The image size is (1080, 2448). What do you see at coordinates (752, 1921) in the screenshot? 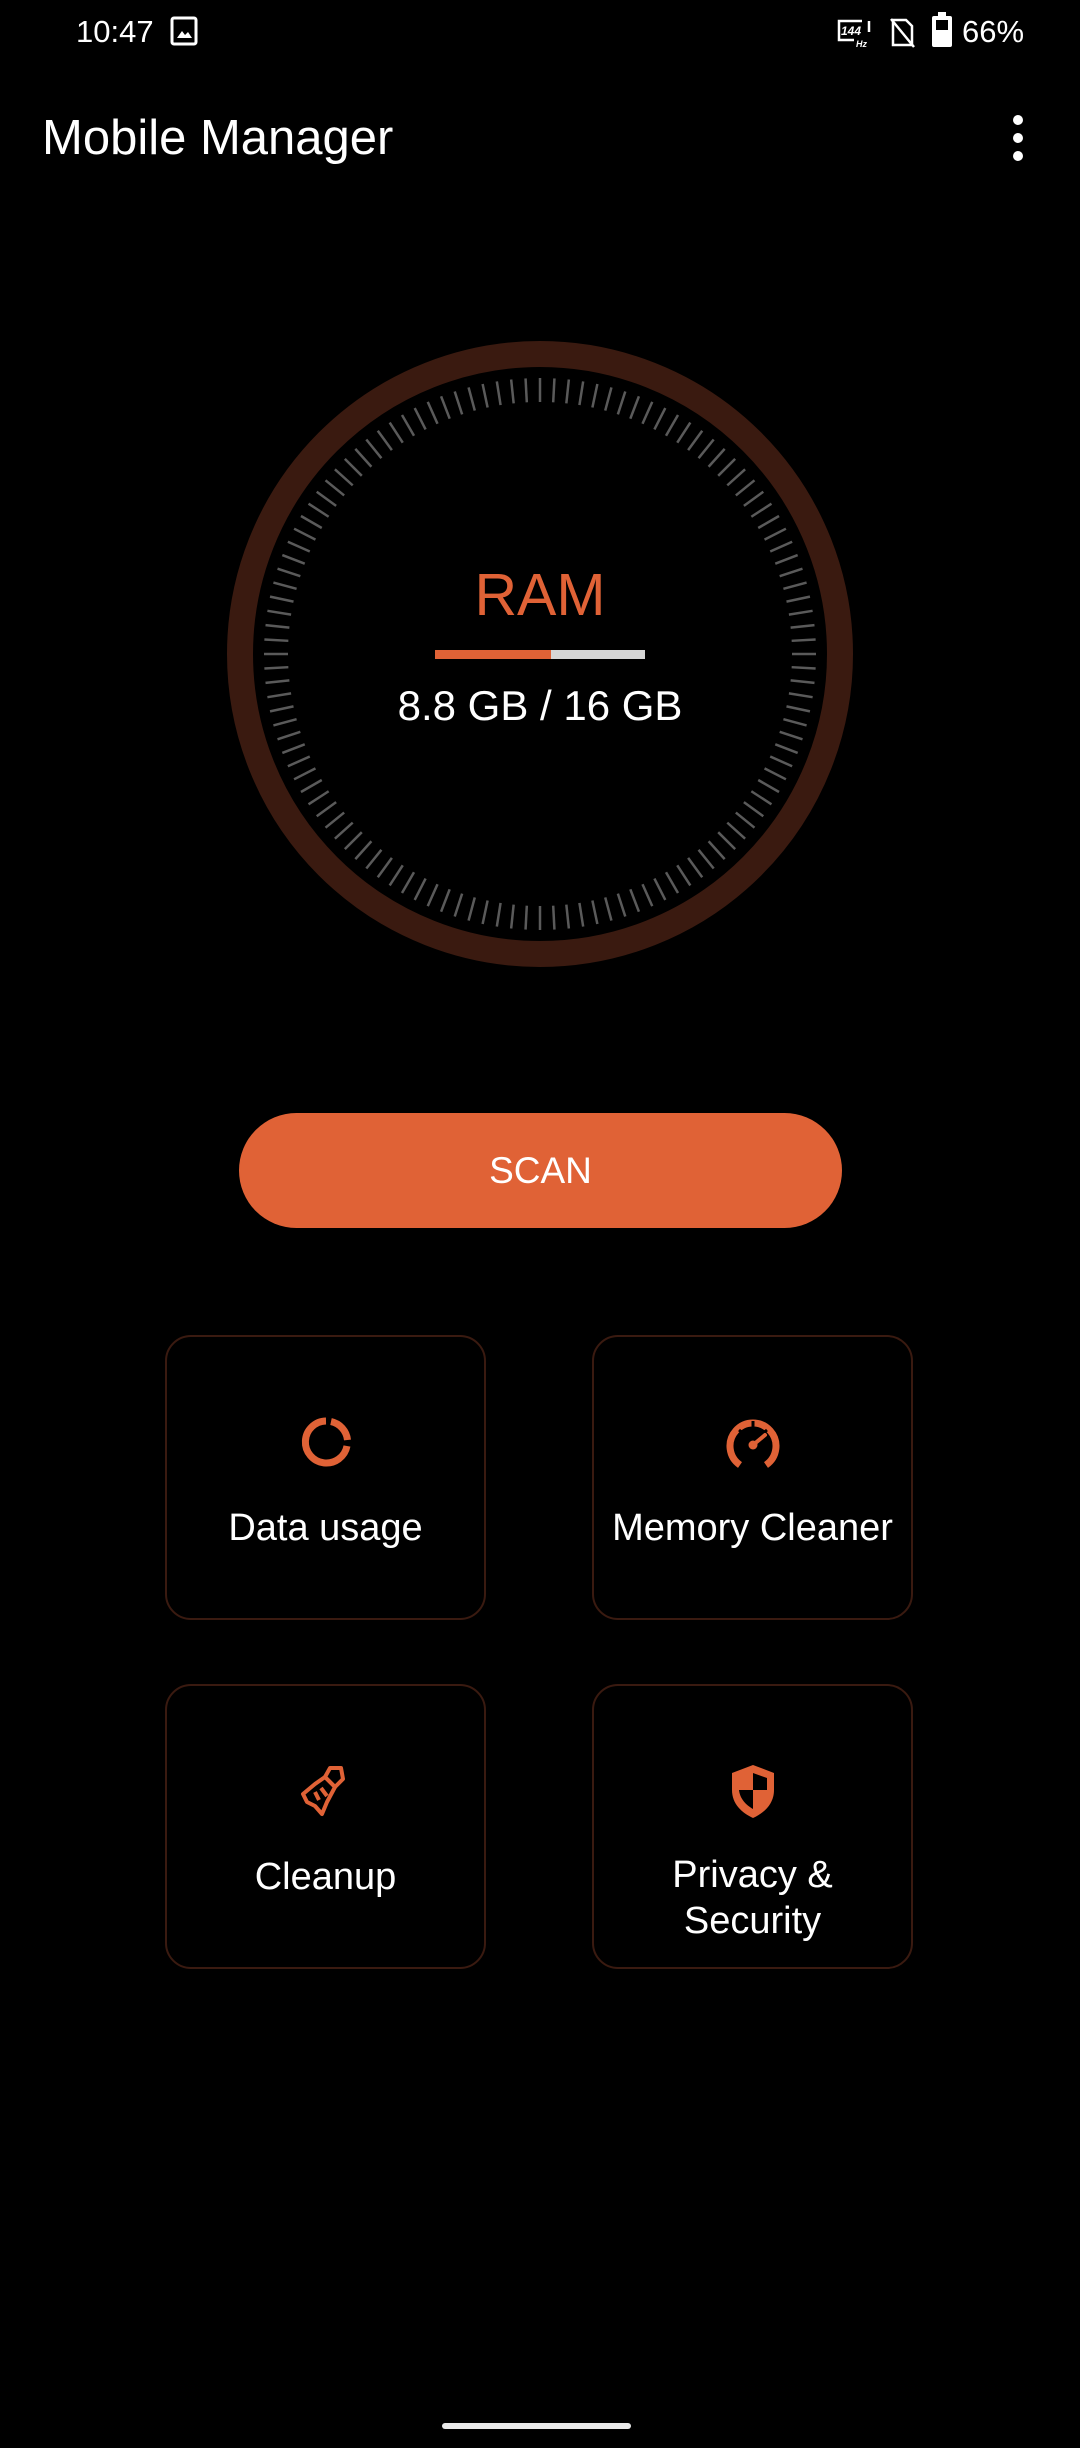
I see `privacy-security-label-line2: Security` at bounding box center [752, 1921].